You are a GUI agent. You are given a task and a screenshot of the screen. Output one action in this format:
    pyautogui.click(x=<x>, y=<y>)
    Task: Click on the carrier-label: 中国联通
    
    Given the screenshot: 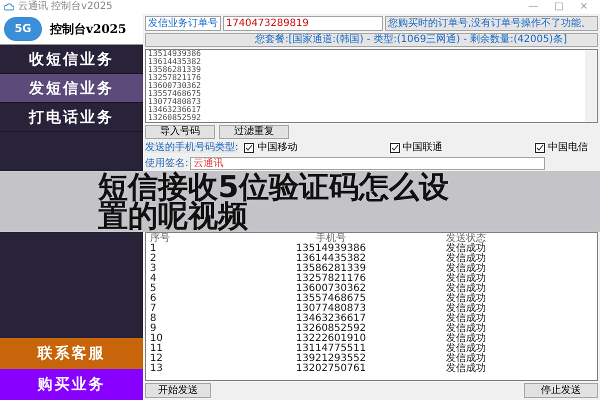 What is the action you would take?
    pyautogui.click(x=422, y=148)
    